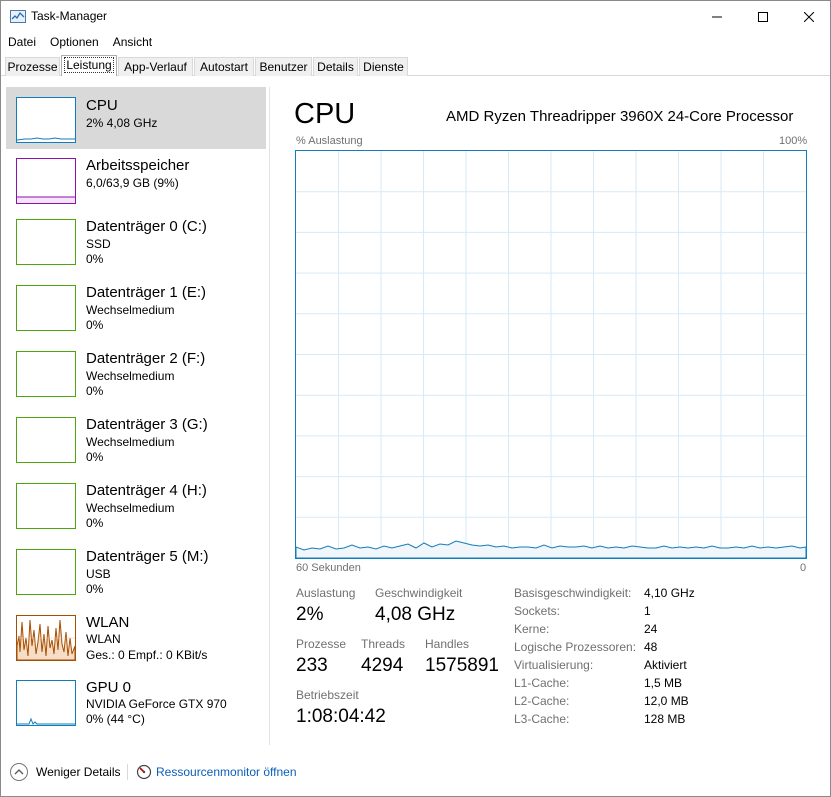 The image size is (831, 797). Describe the element at coordinates (335, 66) in the screenshot. I see `tab-details: Details` at that location.